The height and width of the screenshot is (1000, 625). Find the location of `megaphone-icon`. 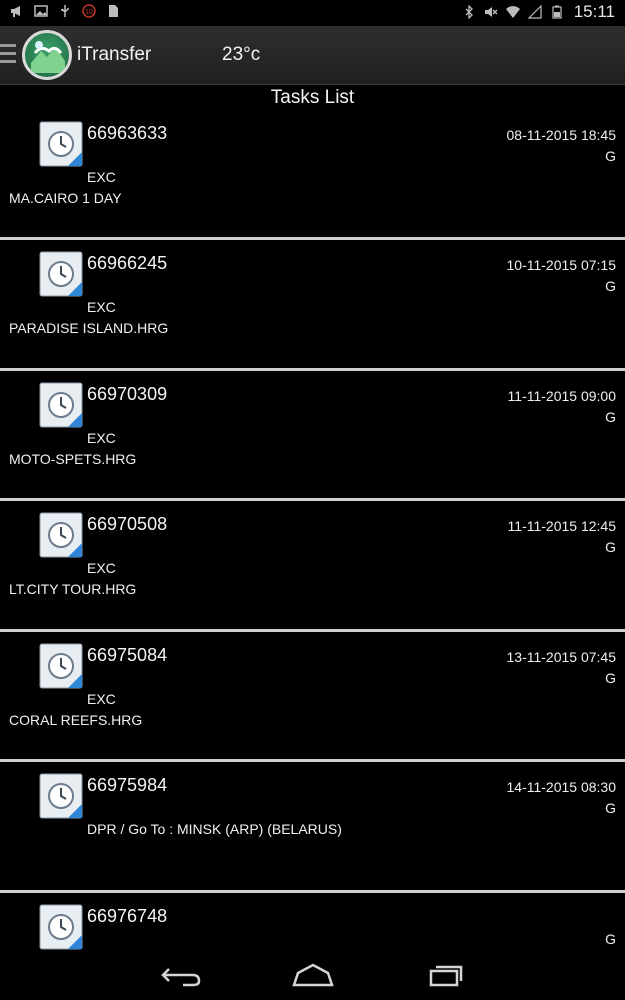

megaphone-icon is located at coordinates (15, 11).